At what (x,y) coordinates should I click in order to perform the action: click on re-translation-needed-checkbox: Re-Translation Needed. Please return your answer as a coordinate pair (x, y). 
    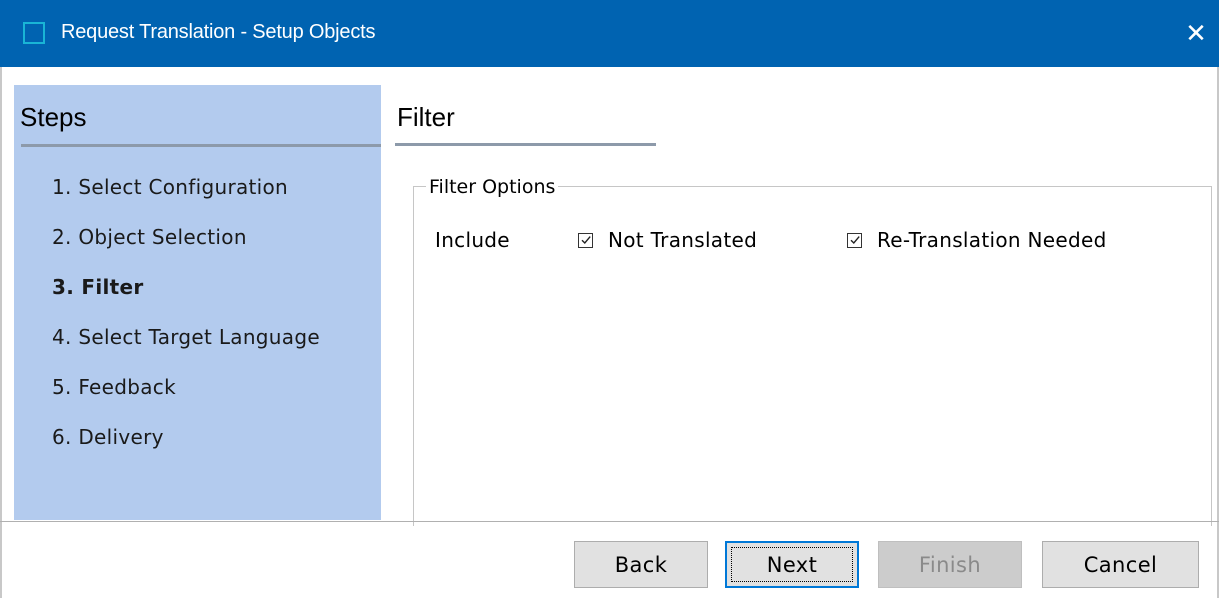
    Looking at the image, I should click on (977, 240).